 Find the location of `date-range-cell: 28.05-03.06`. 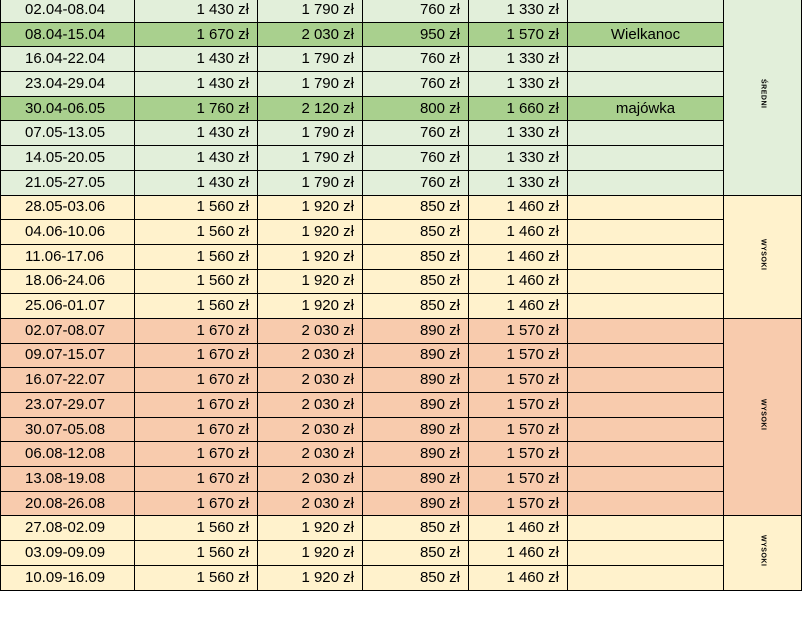

date-range-cell: 28.05-03.06 is located at coordinates (67, 207).